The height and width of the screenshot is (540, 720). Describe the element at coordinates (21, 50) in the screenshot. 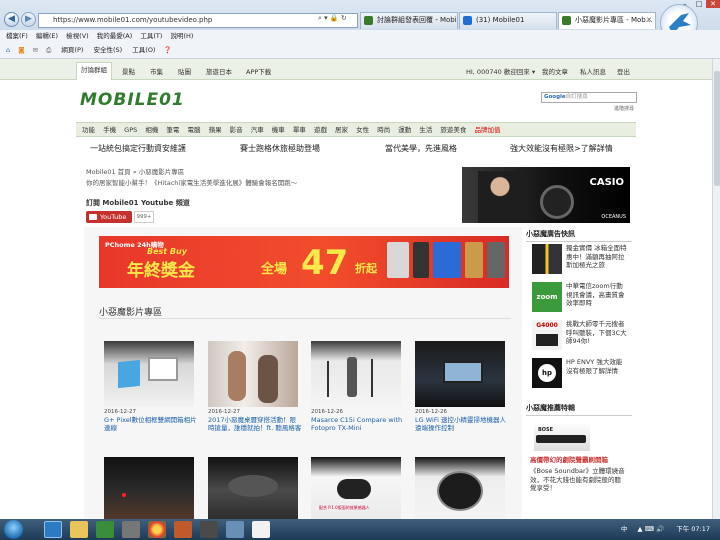

I see `rss-icon: ◙` at that location.